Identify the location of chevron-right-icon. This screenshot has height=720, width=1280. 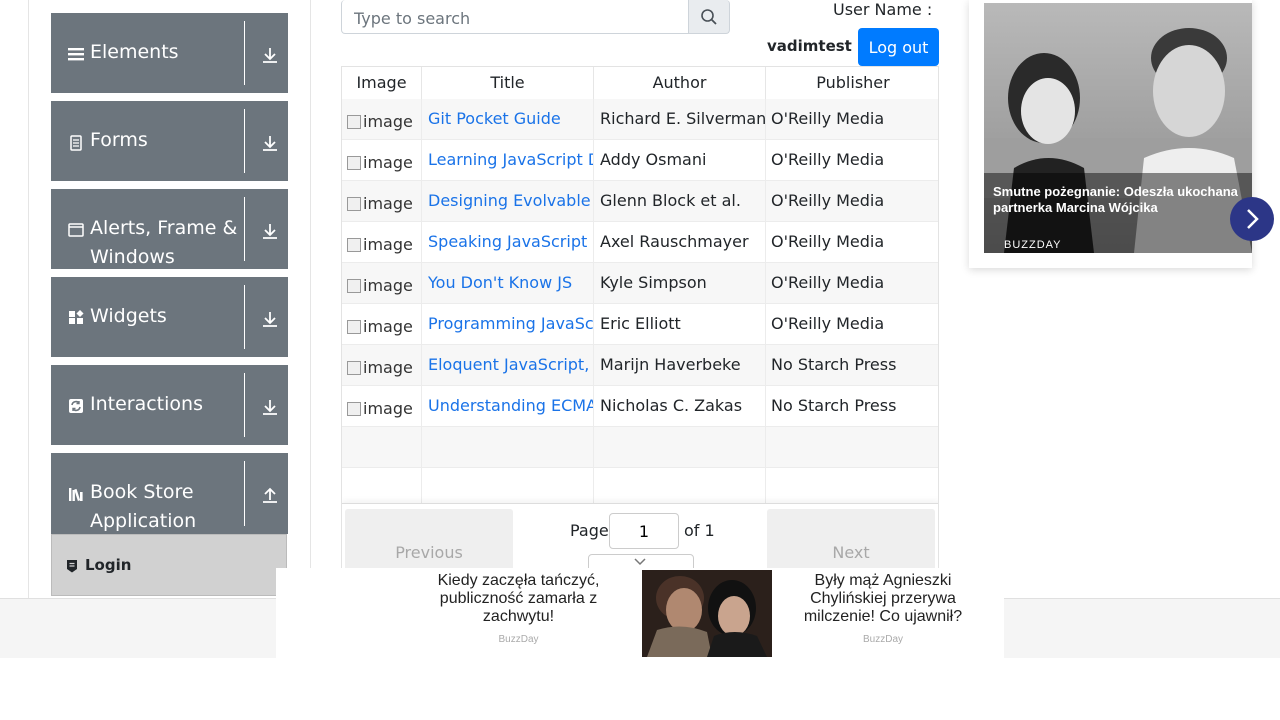
(1253, 219).